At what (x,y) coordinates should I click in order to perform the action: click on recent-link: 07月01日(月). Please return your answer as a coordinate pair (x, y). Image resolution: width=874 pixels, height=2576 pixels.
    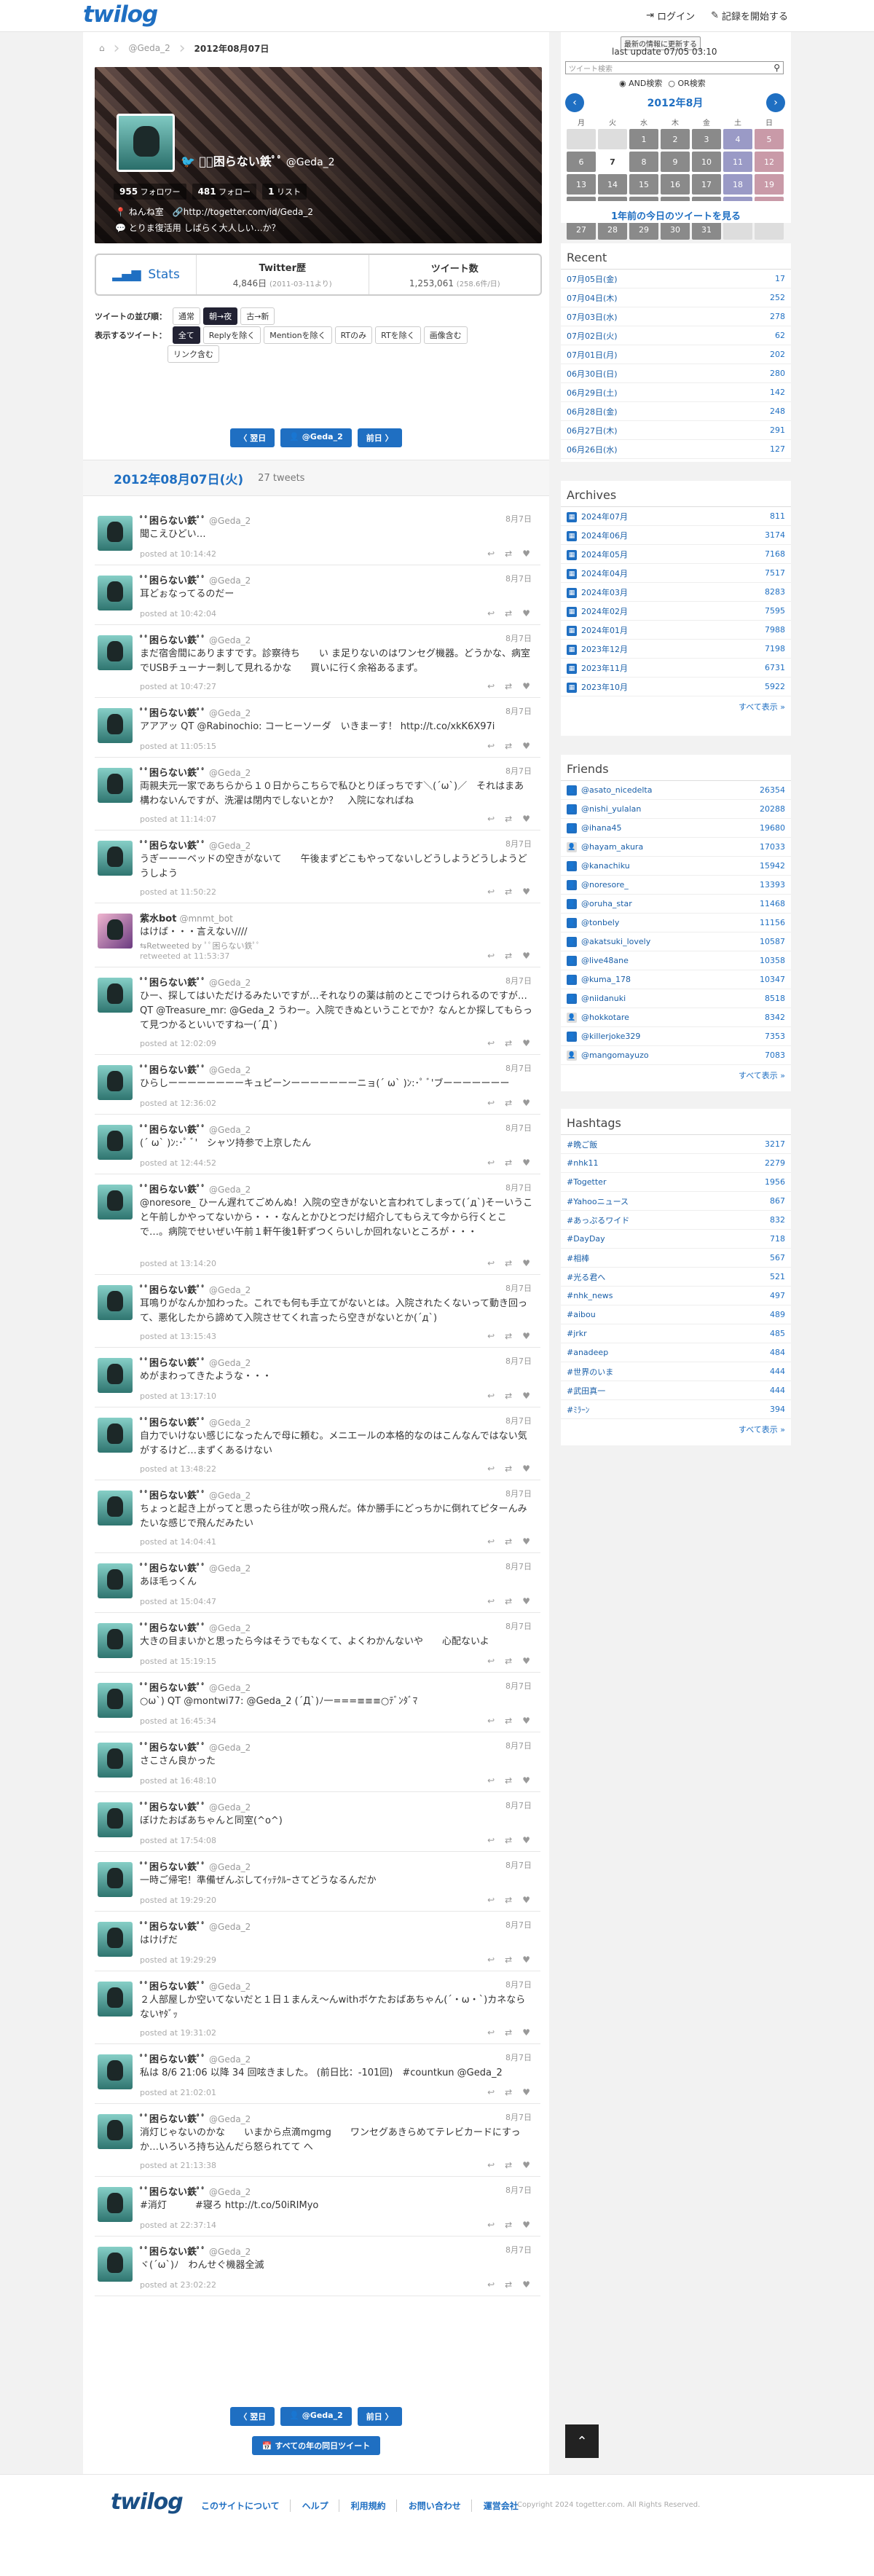
    Looking at the image, I should click on (592, 355).